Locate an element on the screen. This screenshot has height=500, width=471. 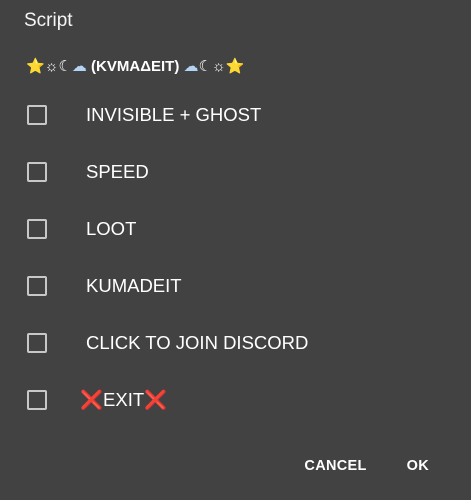
exit-label: EXIT is located at coordinates (124, 399).